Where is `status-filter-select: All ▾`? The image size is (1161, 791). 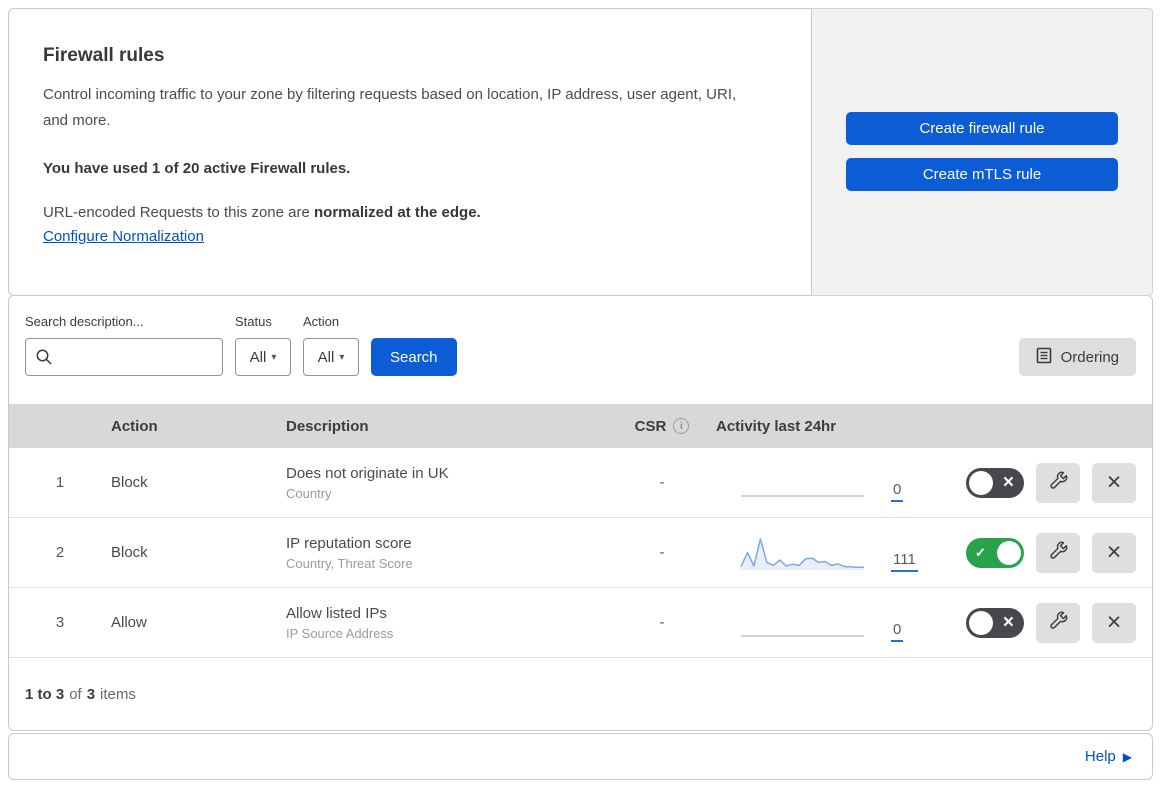
status-filter-select: All ▾ is located at coordinates (263, 357).